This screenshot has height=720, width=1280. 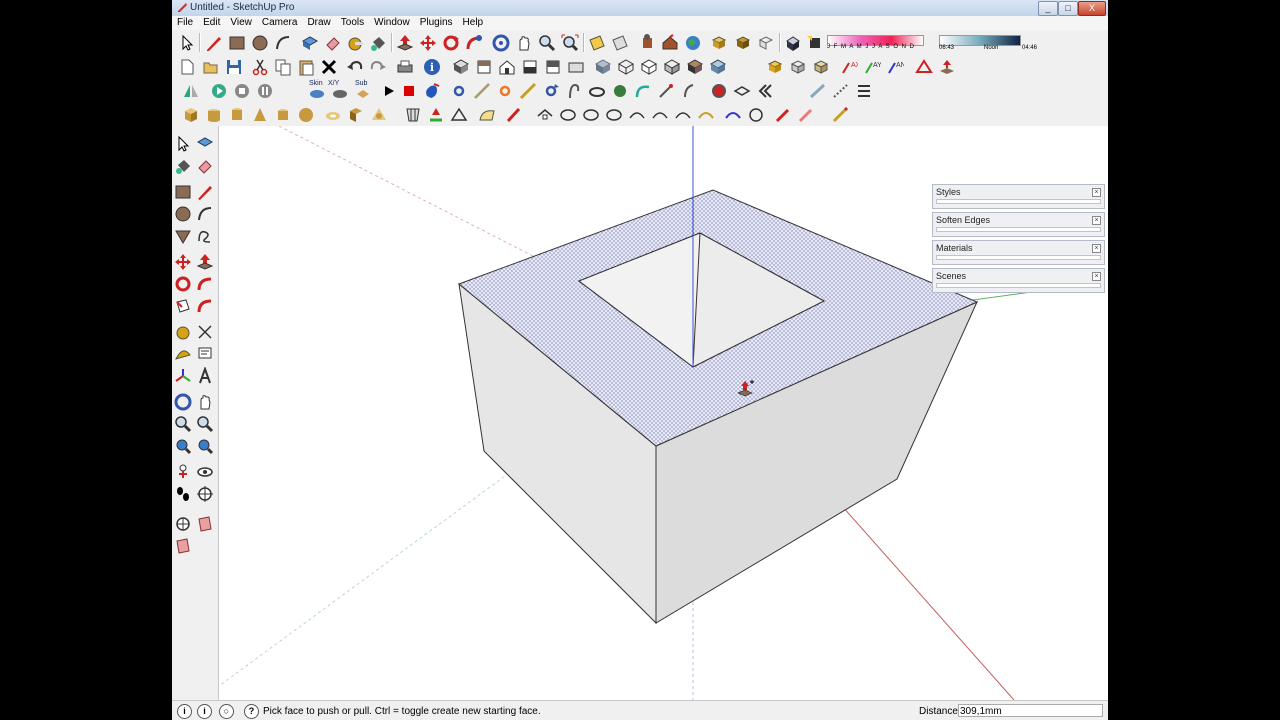 I want to click on menu-plugins: Plugins, so click(x=436, y=23).